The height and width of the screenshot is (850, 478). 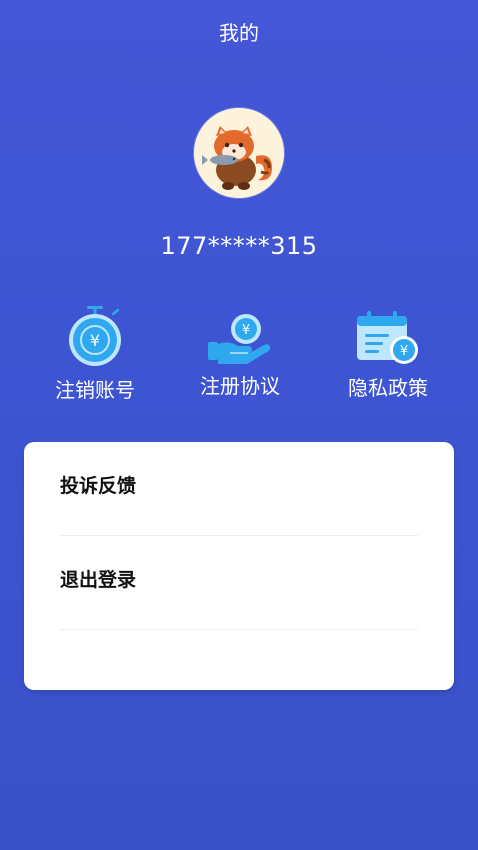 I want to click on privacy-policy-label: 隐私政策, so click(x=388, y=388).